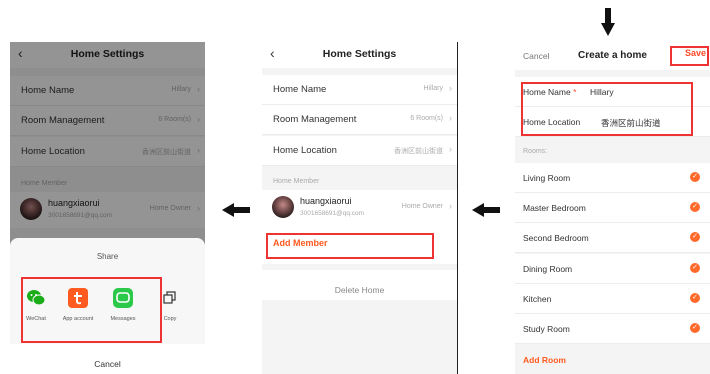 Image resolution: width=710 pixels, height=374 pixels. What do you see at coordinates (422, 206) in the screenshot?
I see `member-role: Home Owner` at bounding box center [422, 206].